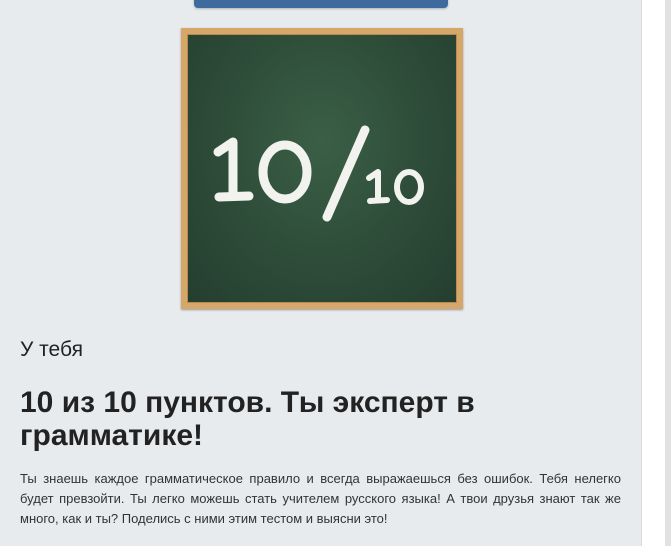 The image size is (671, 546). I want to click on result-label: У тебя, so click(51, 349).